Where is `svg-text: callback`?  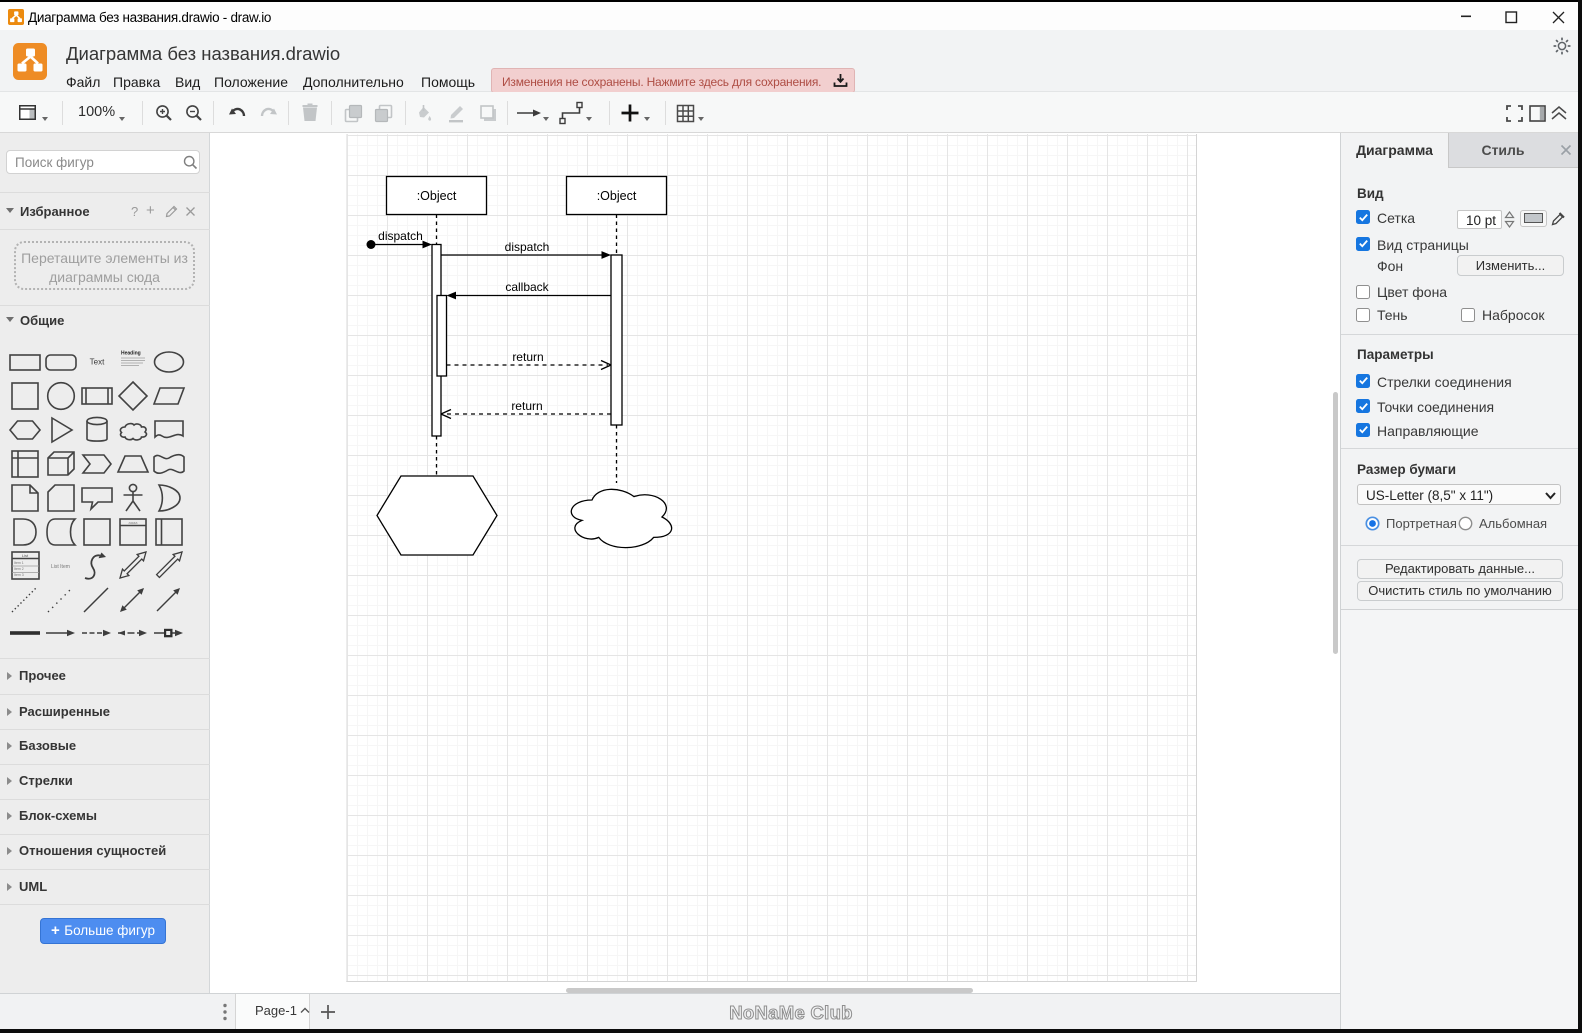 svg-text: callback is located at coordinates (527, 287).